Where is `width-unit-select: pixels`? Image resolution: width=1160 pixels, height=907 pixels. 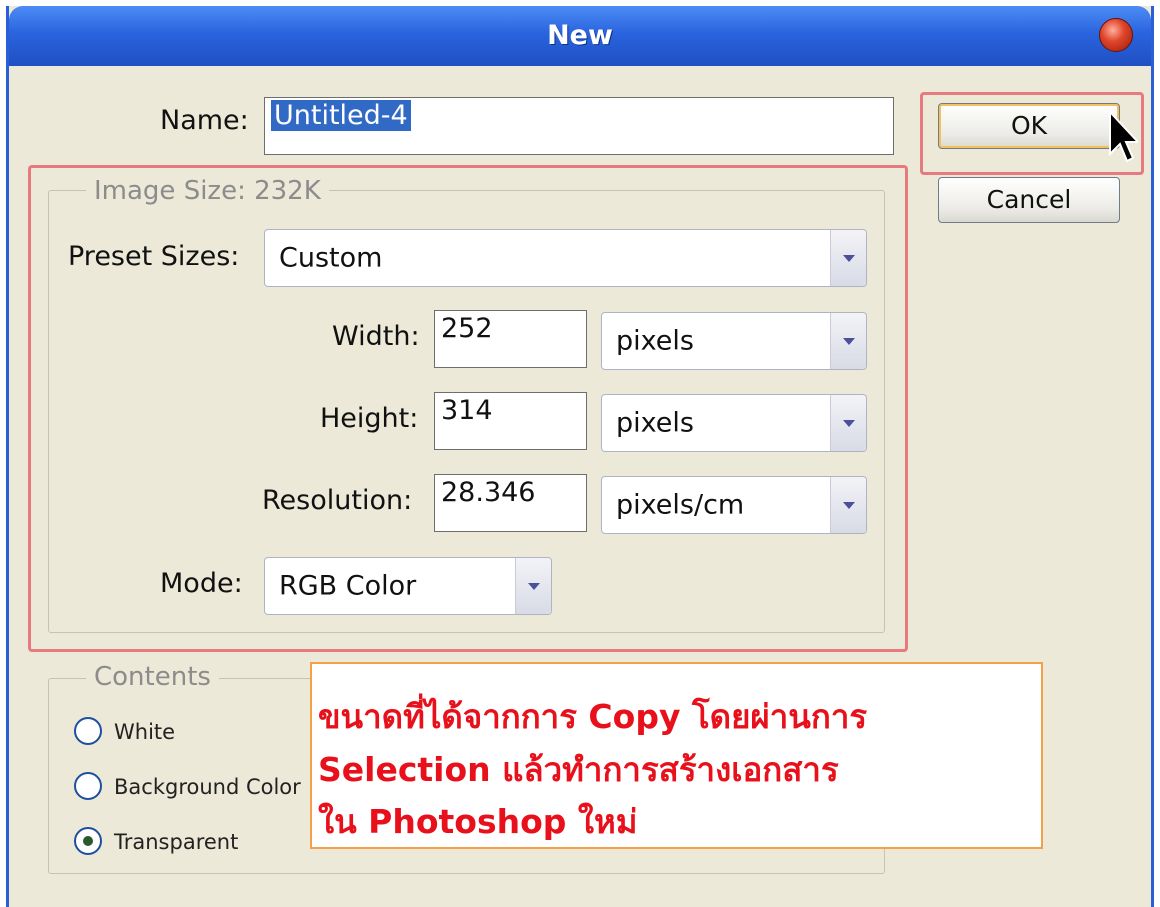
width-unit-select: pixels is located at coordinates (734, 341).